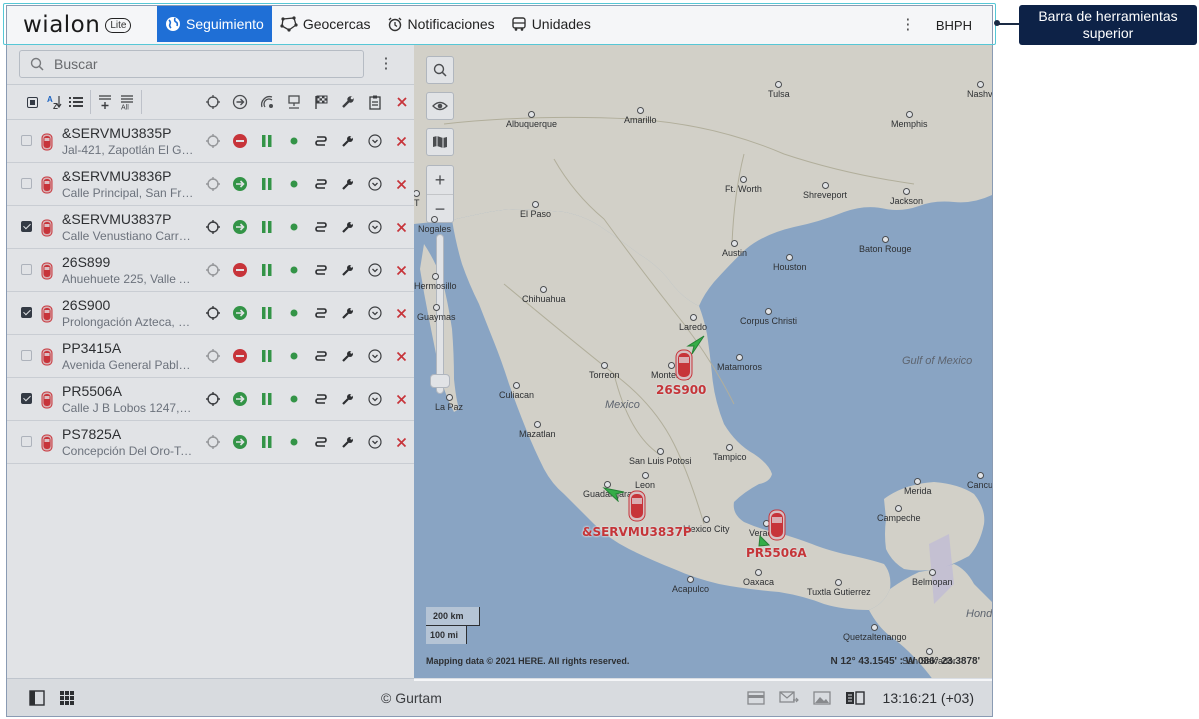  I want to click on direction-column-icon, so click(239, 102).